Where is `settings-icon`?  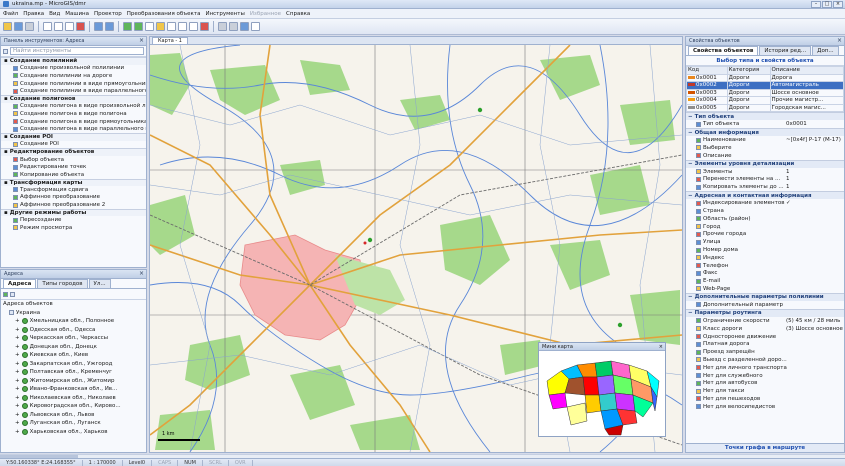 settings-icon is located at coordinates (255, 26).